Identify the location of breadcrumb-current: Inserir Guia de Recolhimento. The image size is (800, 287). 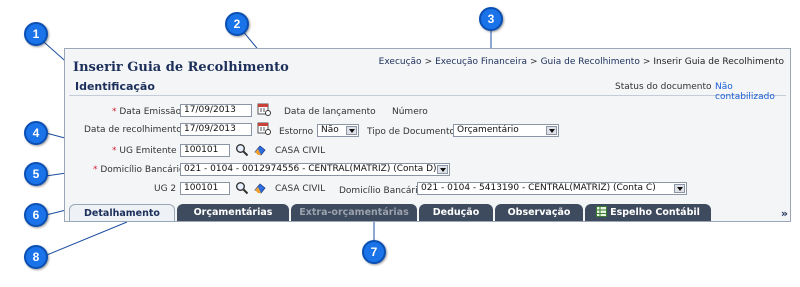
(718, 62).